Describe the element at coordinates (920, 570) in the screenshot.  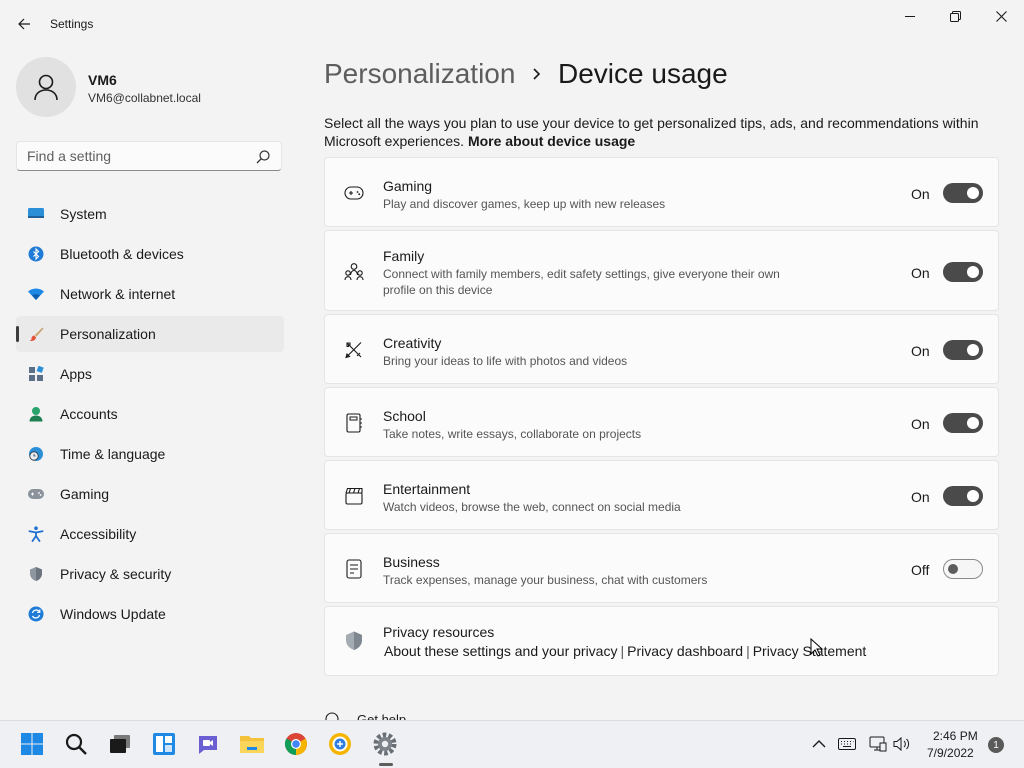
I see `toggle-state-label: Off` at that location.